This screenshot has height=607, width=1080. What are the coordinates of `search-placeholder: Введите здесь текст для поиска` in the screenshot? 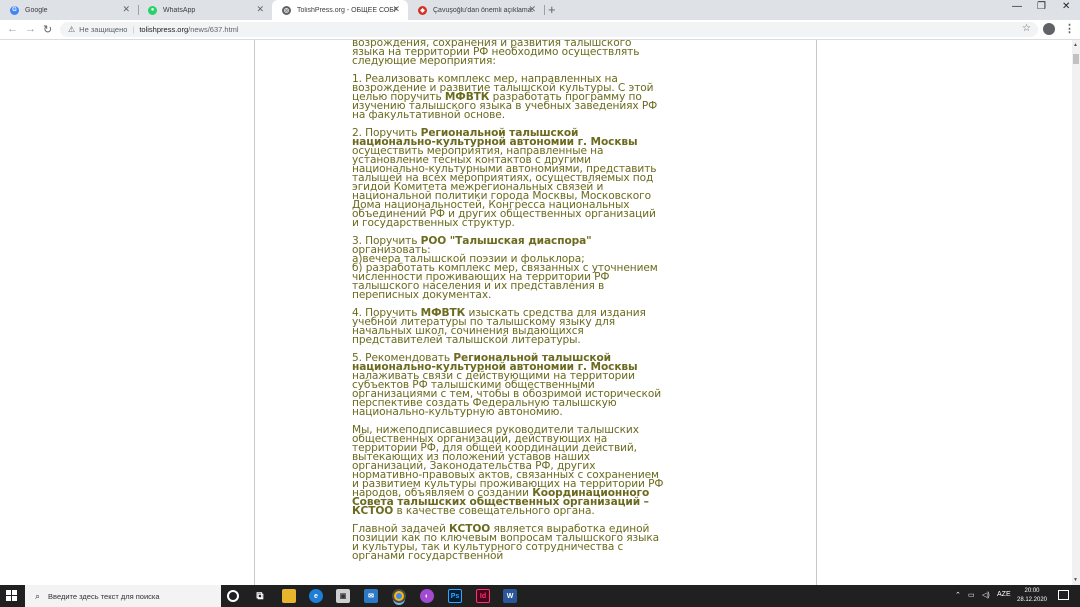 It's located at (104, 596).